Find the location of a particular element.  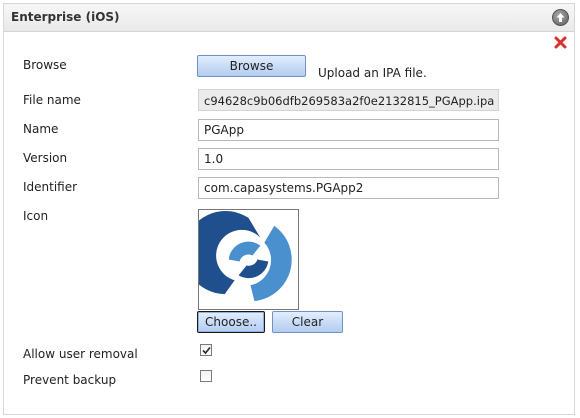

allow-user-removal-label: Allow user removal is located at coordinates (80, 354).